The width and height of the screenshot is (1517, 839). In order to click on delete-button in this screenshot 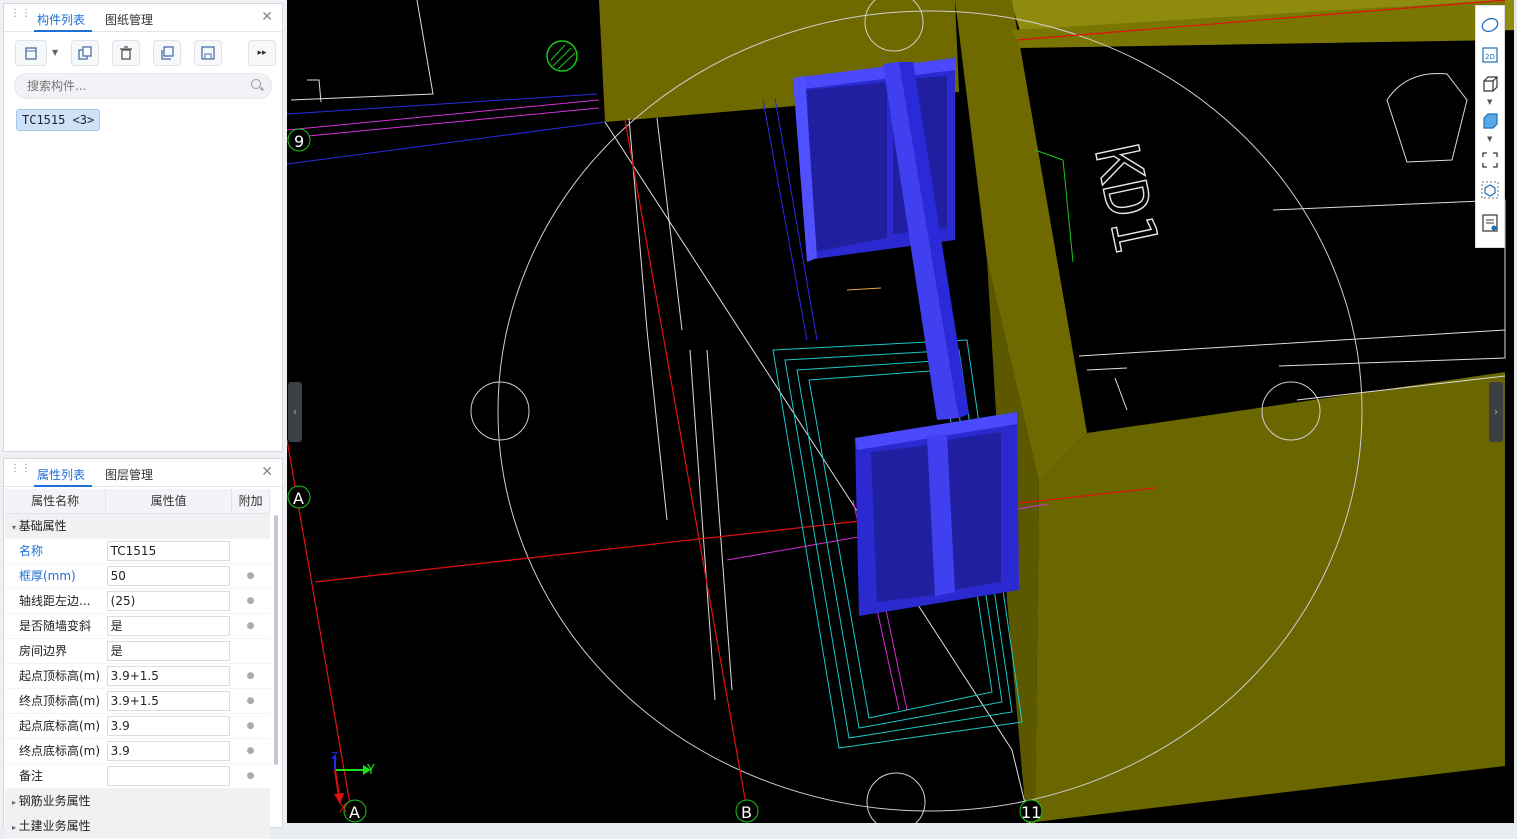, I will do `click(126, 53)`.